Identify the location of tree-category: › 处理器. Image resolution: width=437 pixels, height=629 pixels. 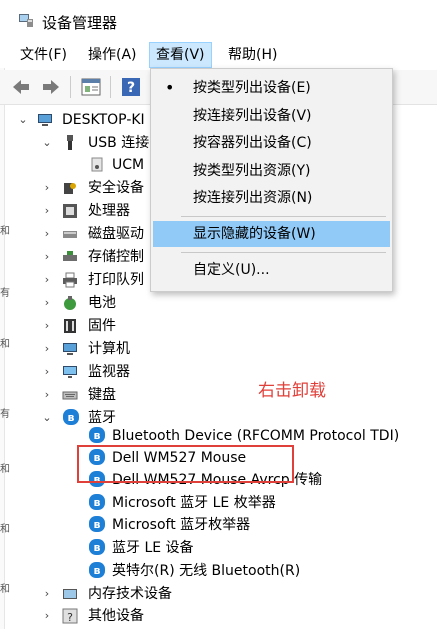
(75, 211).